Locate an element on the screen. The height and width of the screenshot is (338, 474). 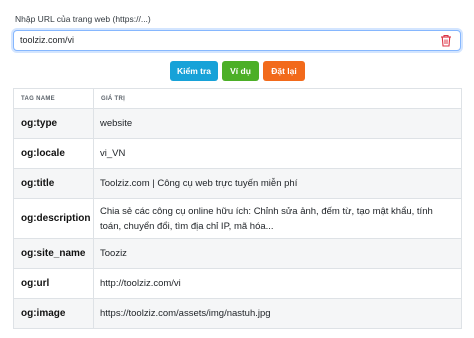
tag-value-cell: http://toolziz.com/vi is located at coordinates (277, 283).